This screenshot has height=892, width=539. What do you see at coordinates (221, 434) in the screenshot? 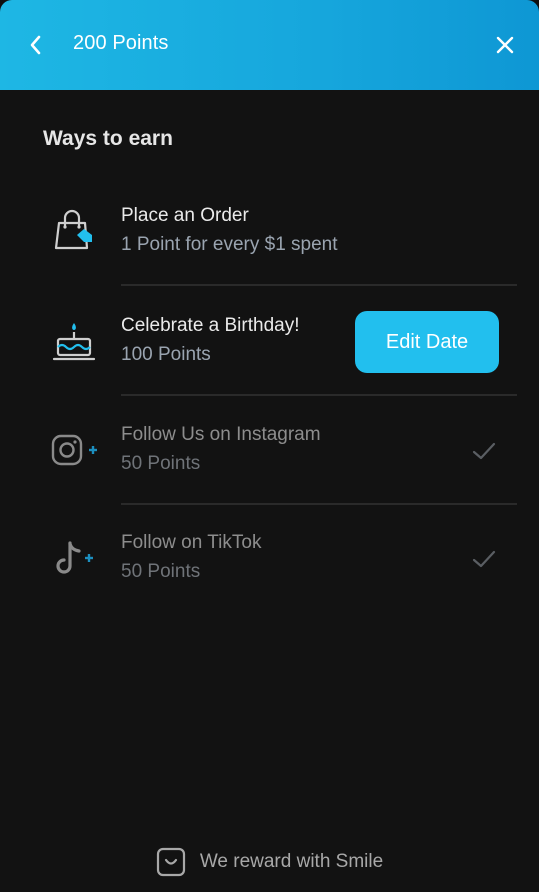
I see `earn-item-title: Follow Us on Instagram` at bounding box center [221, 434].